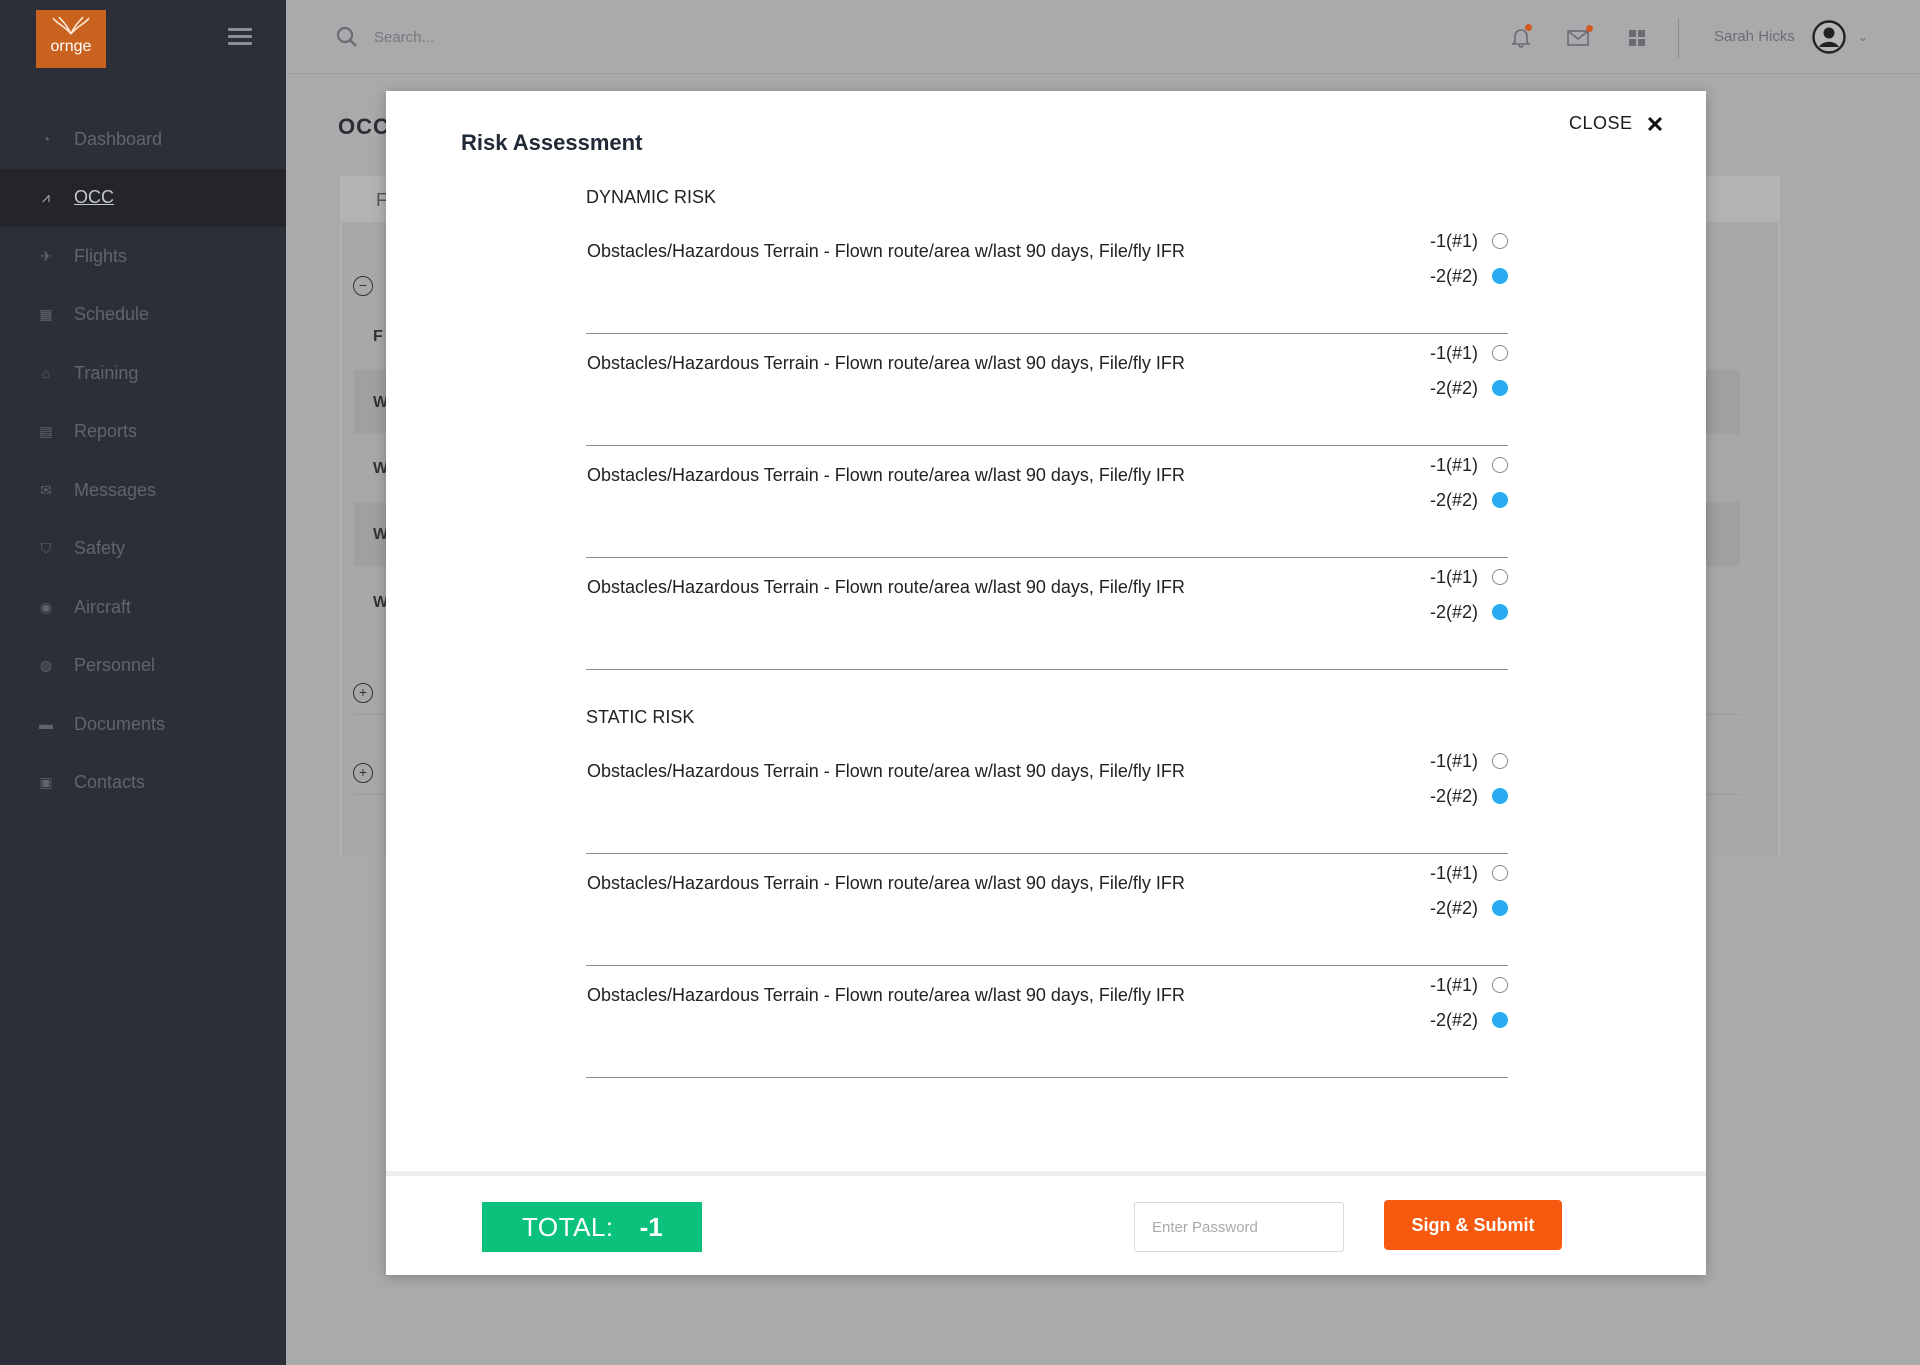 The height and width of the screenshot is (1365, 1920). Describe the element at coordinates (143, 666) in the screenshot. I see `sidebar-item-personnel: ◍ Personnel` at that location.